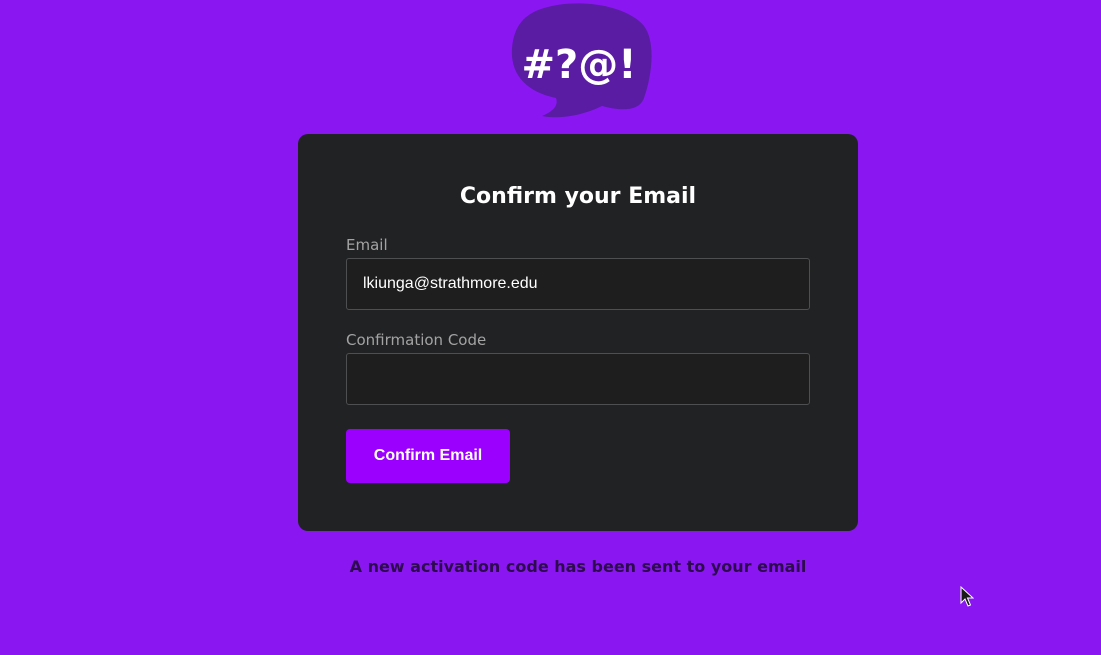 The width and height of the screenshot is (1101, 655). What do you see at coordinates (967, 596) in the screenshot?
I see `mouse-pointer-icon` at bounding box center [967, 596].